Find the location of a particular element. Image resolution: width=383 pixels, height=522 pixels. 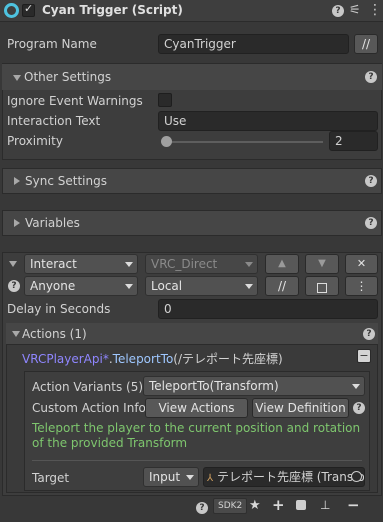

object-picker-icon is located at coordinates (356, 476).